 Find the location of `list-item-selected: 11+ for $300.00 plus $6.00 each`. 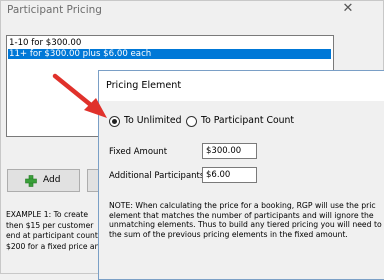

list-item-selected: 11+ for $300.00 plus $6.00 each is located at coordinates (169, 54).